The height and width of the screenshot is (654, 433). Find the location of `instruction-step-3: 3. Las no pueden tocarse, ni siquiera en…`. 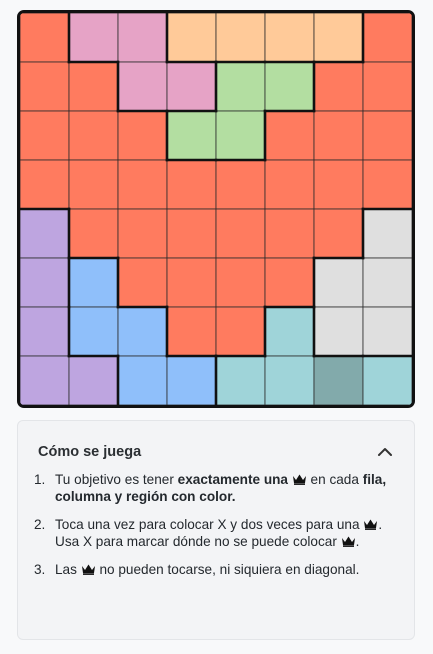

instruction-step-3: 3. Las no pueden tocarse, ni siquiera en… is located at coordinates (197, 569).